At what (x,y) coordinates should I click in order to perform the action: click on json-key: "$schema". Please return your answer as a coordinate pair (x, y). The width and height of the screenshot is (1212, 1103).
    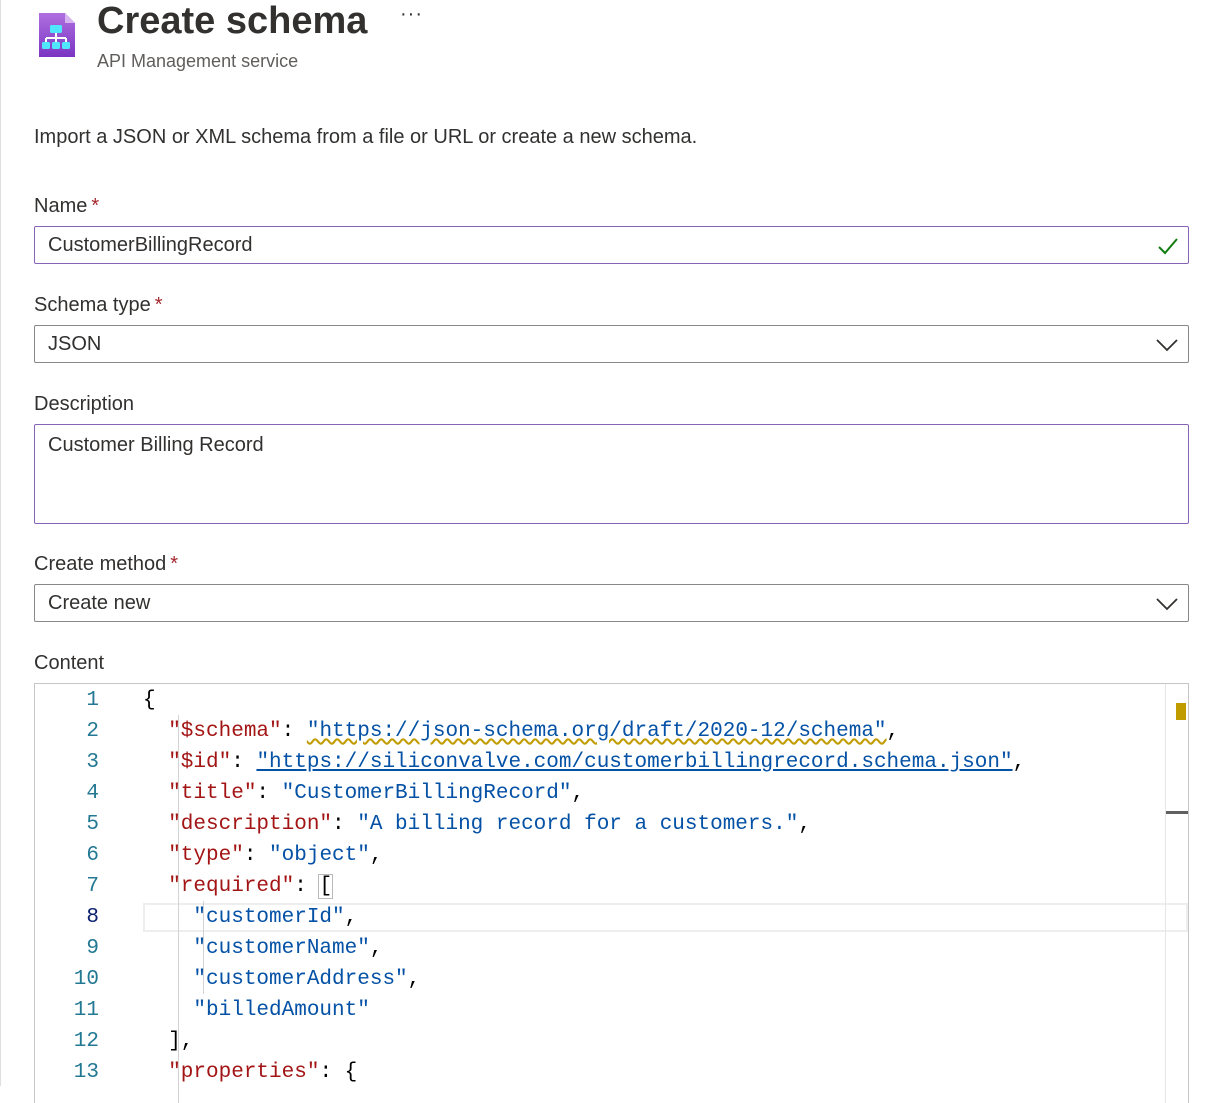
    Looking at the image, I should click on (212, 731).